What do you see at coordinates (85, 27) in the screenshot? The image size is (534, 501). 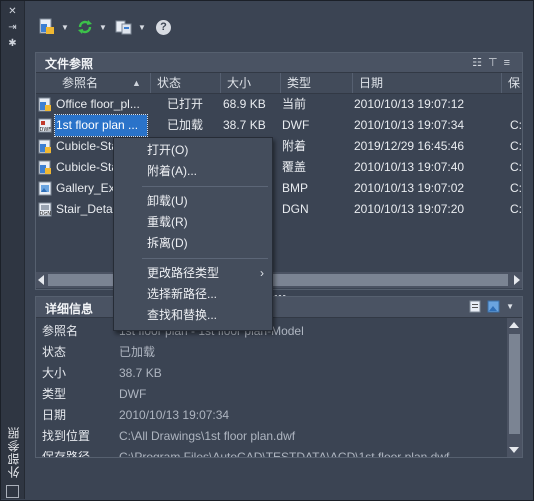 I see `refresh-icon` at bounding box center [85, 27].